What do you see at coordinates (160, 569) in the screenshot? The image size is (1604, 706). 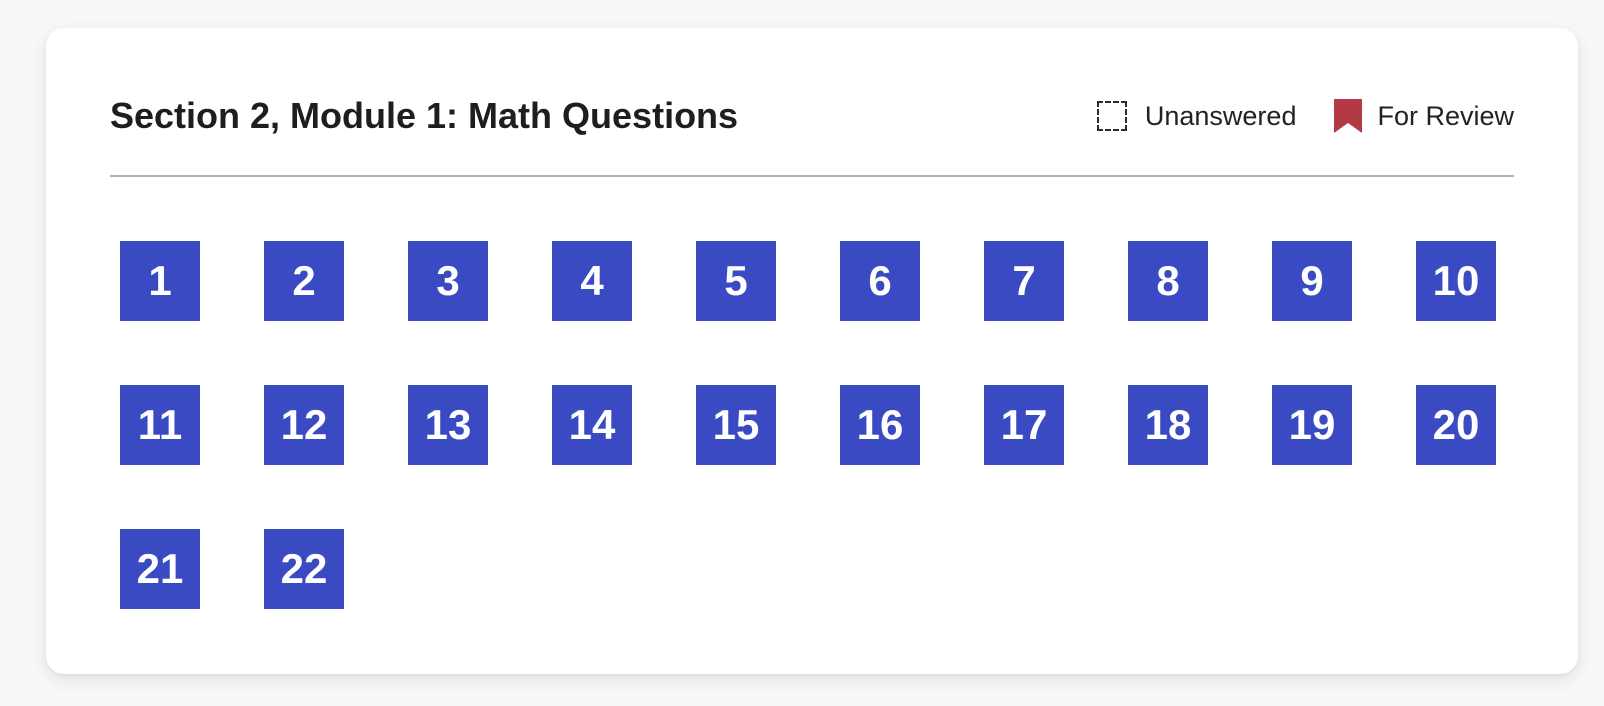 I see `question-button-21: 21` at bounding box center [160, 569].